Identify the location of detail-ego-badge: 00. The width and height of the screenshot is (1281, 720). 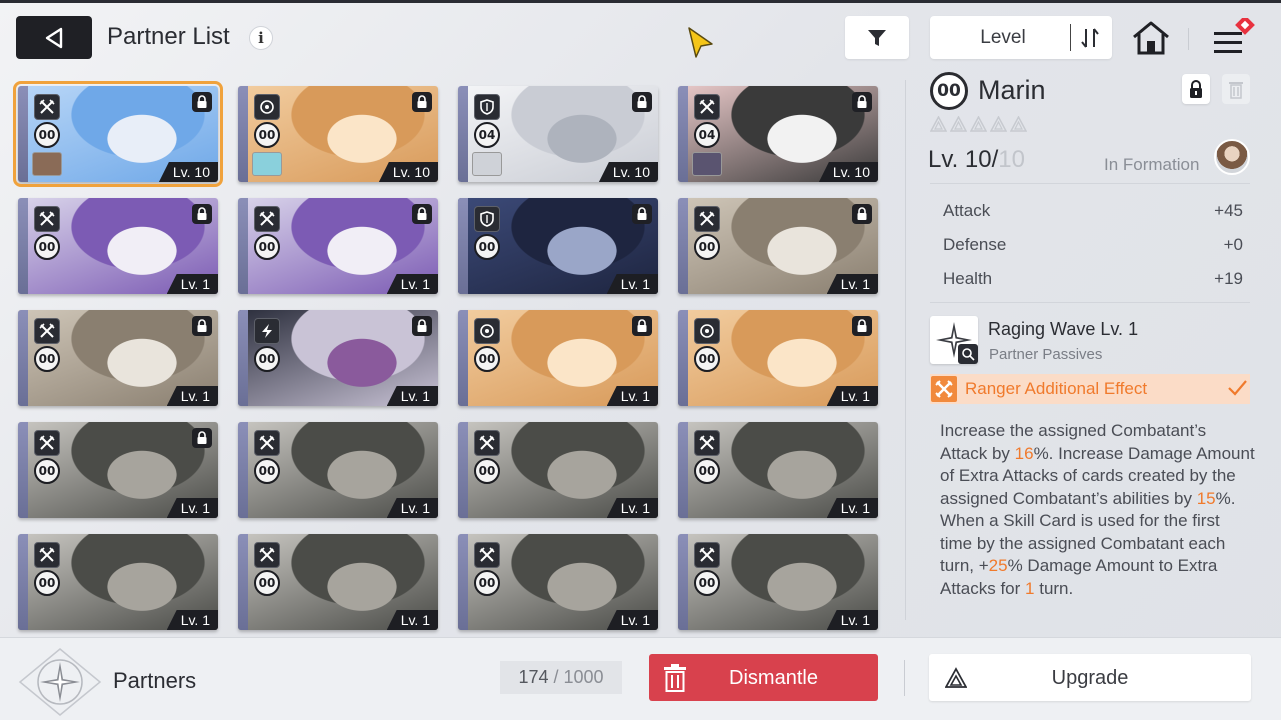
(949, 91).